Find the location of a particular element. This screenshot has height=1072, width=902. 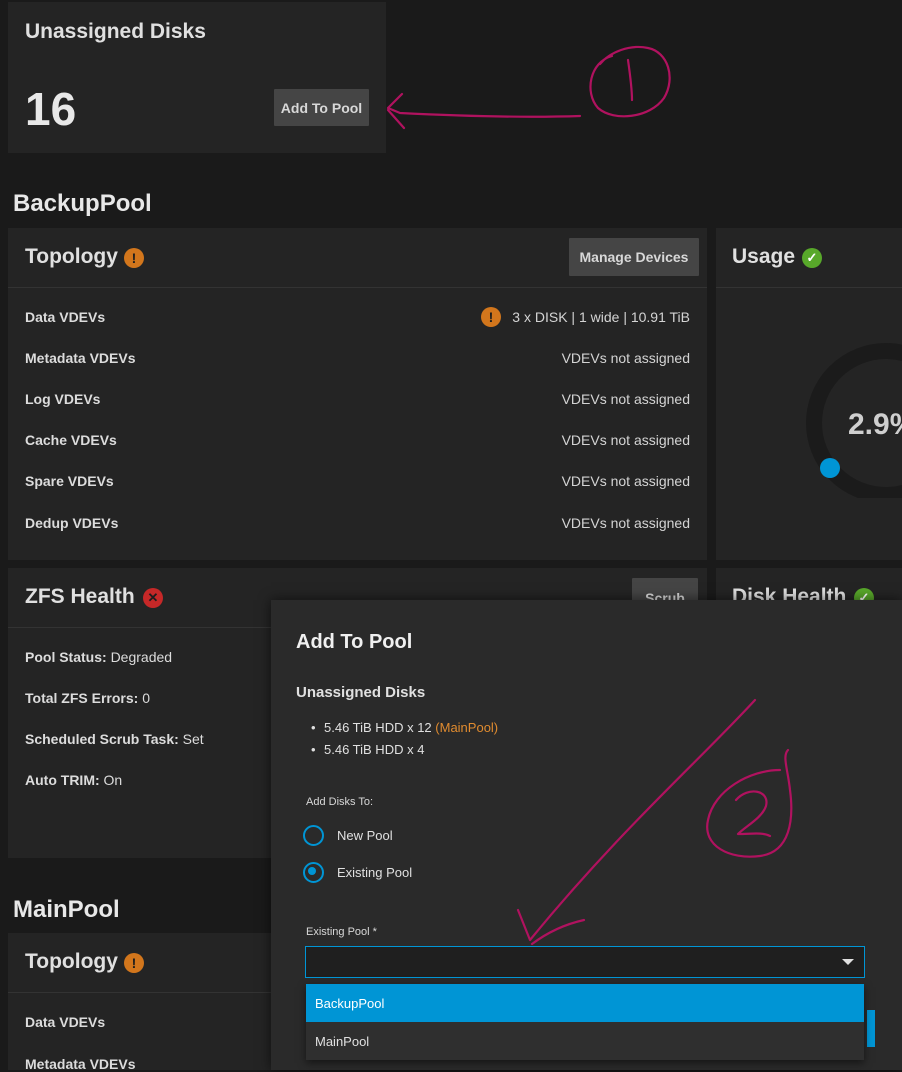

pool-status-label: Pool Status: is located at coordinates (66, 657).